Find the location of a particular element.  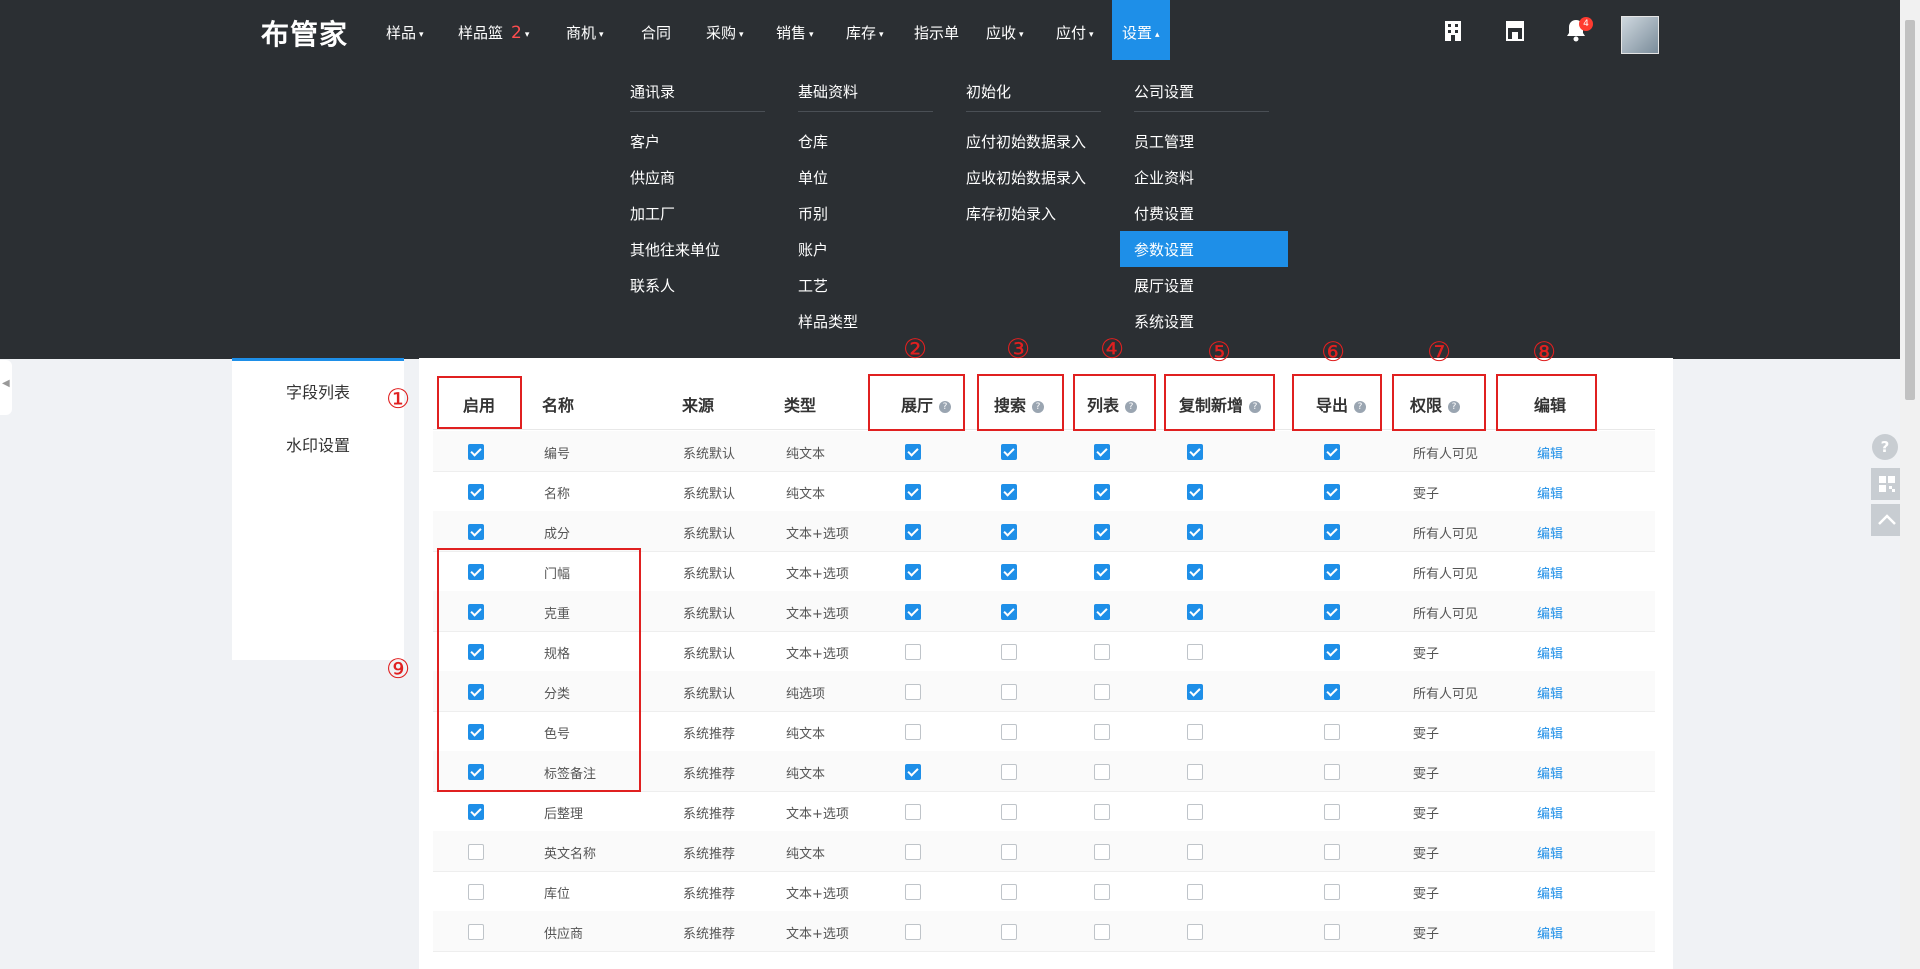

menu-link-employees: 员工管理 is located at coordinates (1164, 141).